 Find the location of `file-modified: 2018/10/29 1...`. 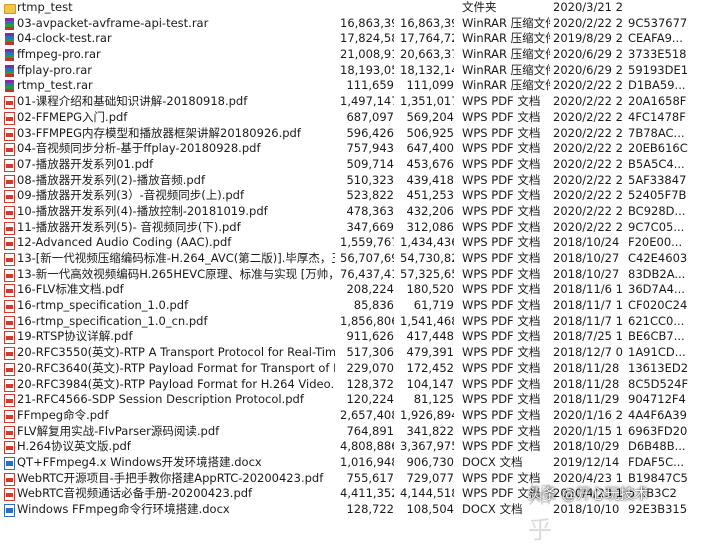

file-modified: 2018/10/29 1... is located at coordinates (588, 446).